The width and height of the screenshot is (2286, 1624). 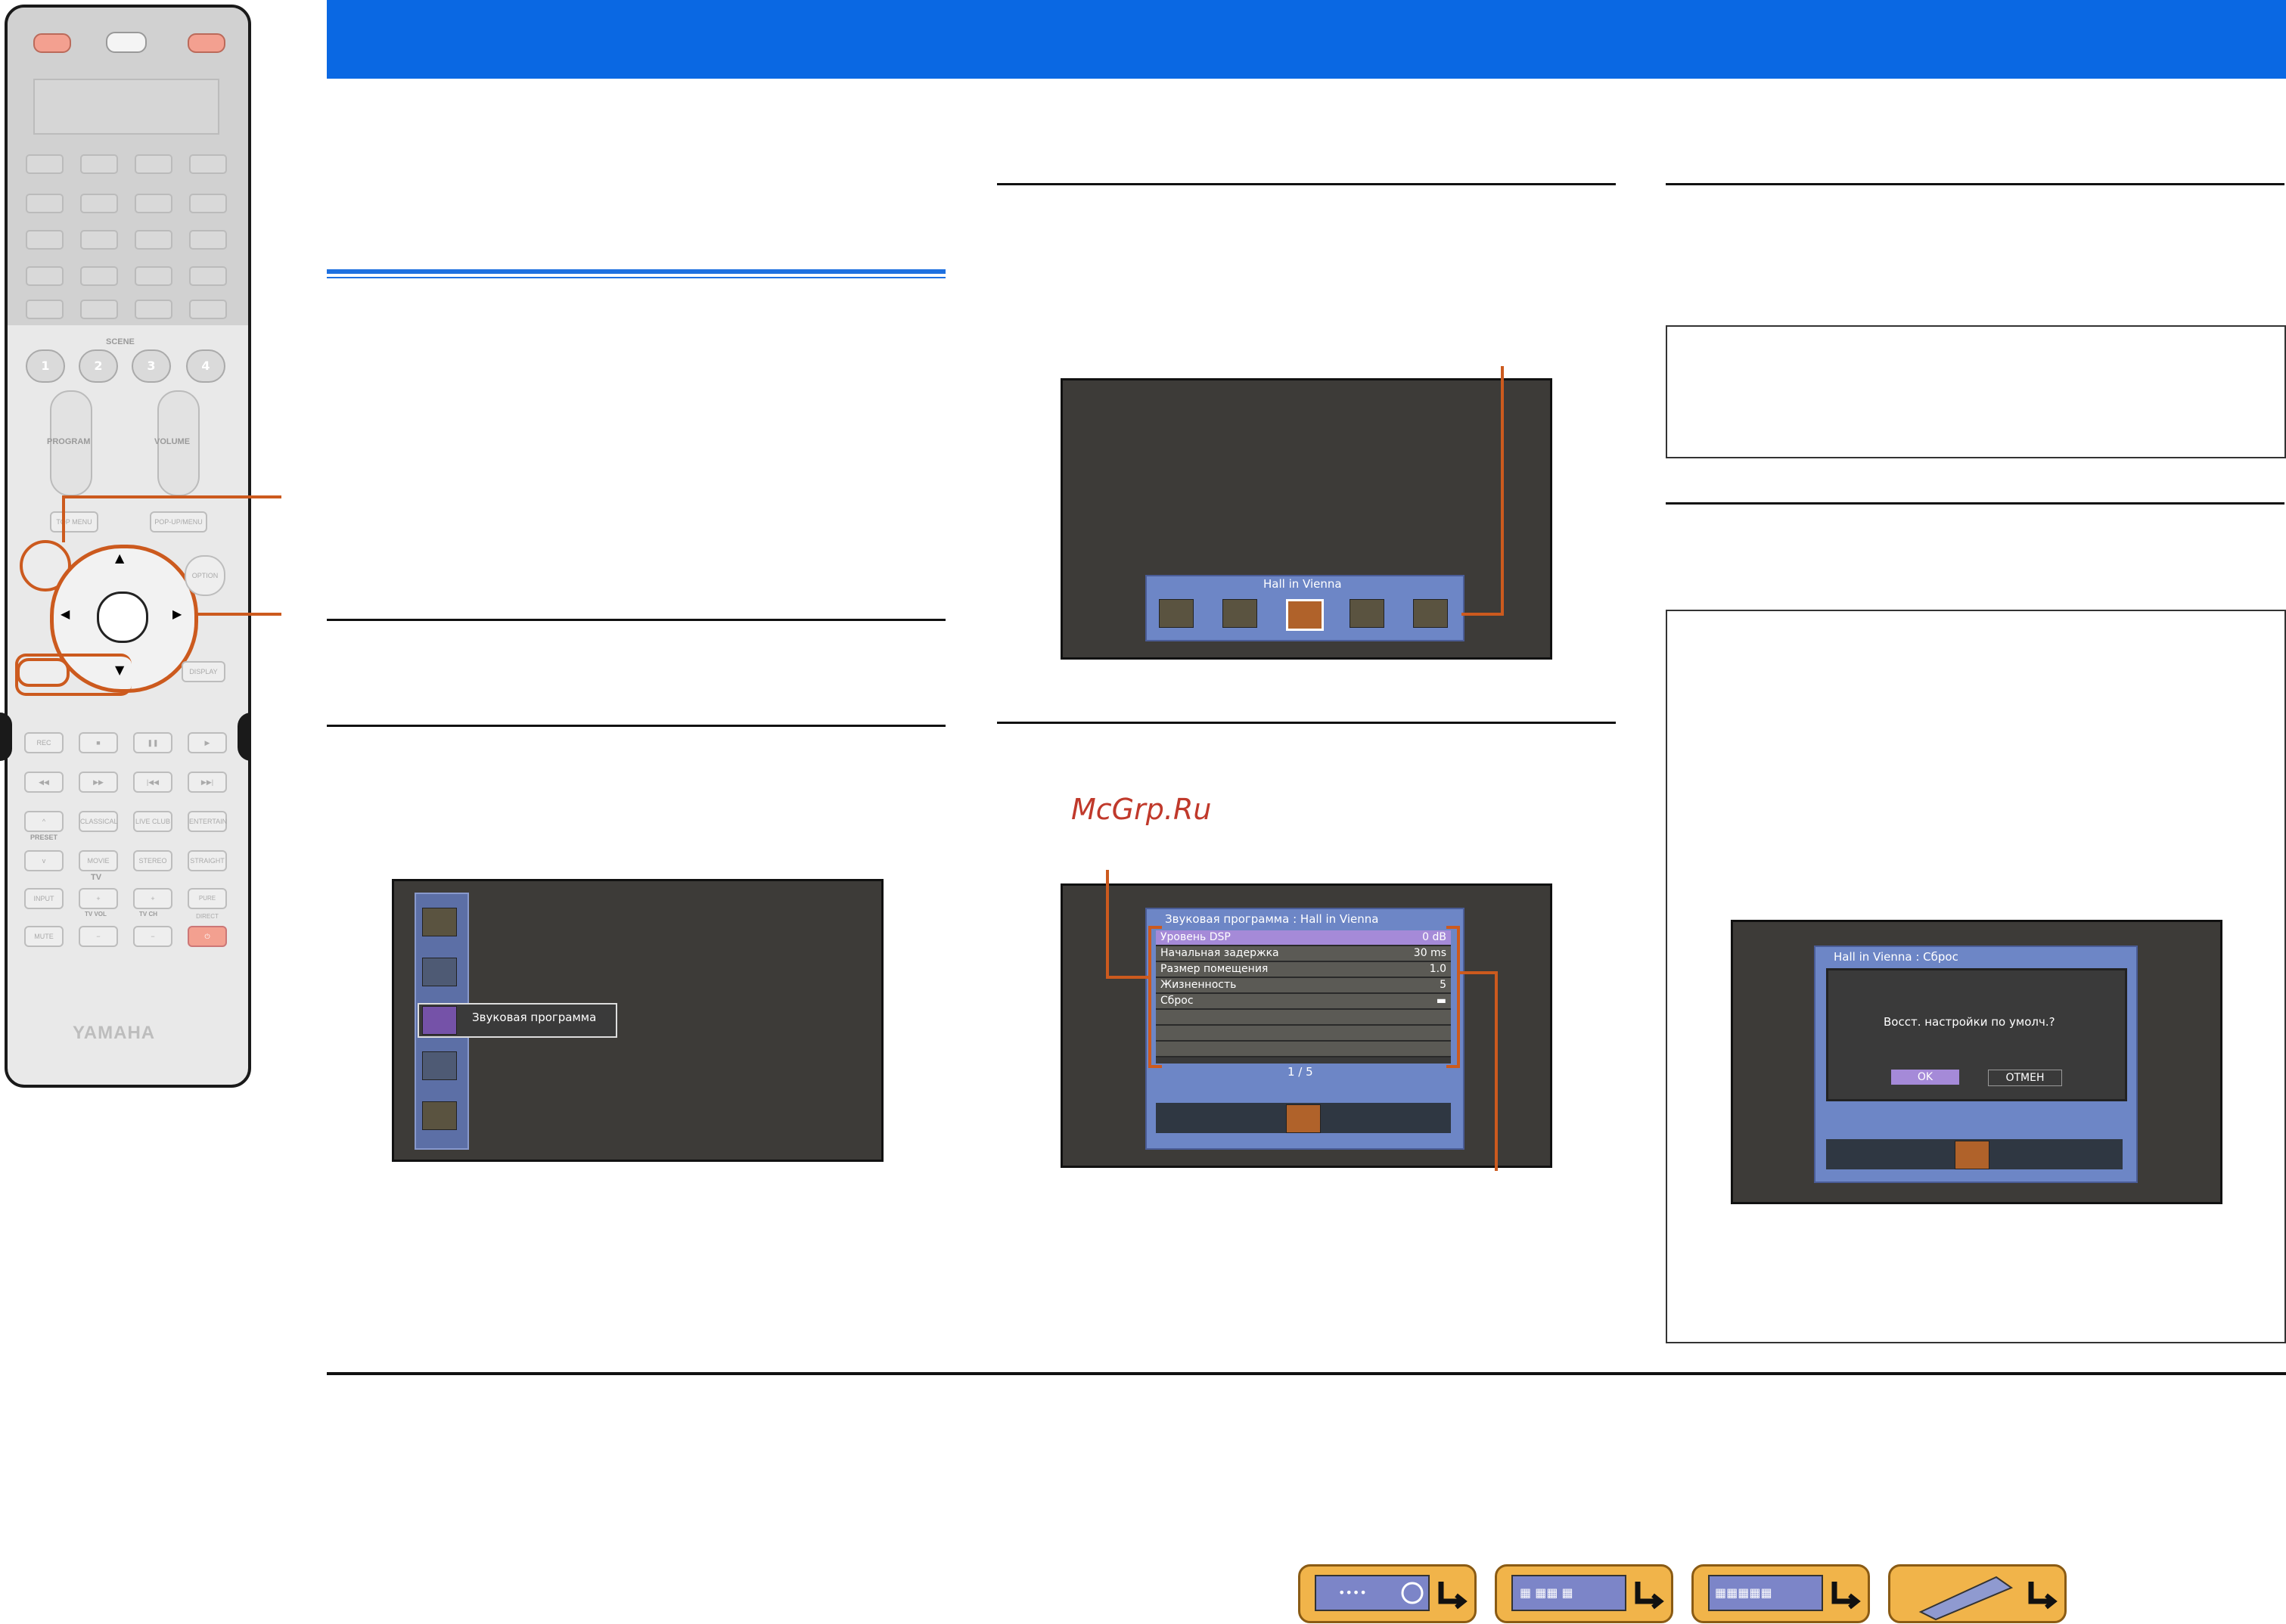 I want to click on tv-ch-up-button: +, so click(x=152, y=898).